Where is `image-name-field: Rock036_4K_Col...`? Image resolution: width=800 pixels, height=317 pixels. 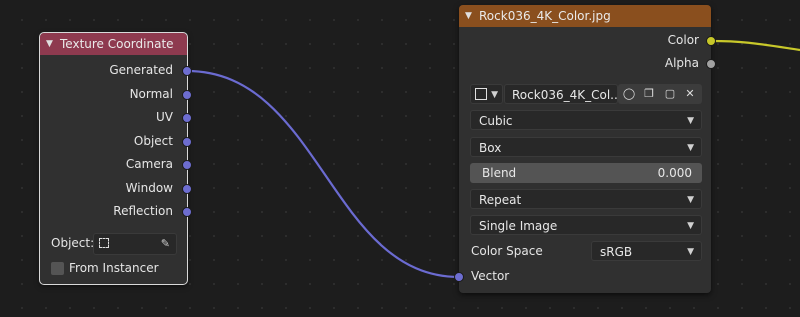 image-name-field: Rock036_4K_Col... is located at coordinates (563, 94).